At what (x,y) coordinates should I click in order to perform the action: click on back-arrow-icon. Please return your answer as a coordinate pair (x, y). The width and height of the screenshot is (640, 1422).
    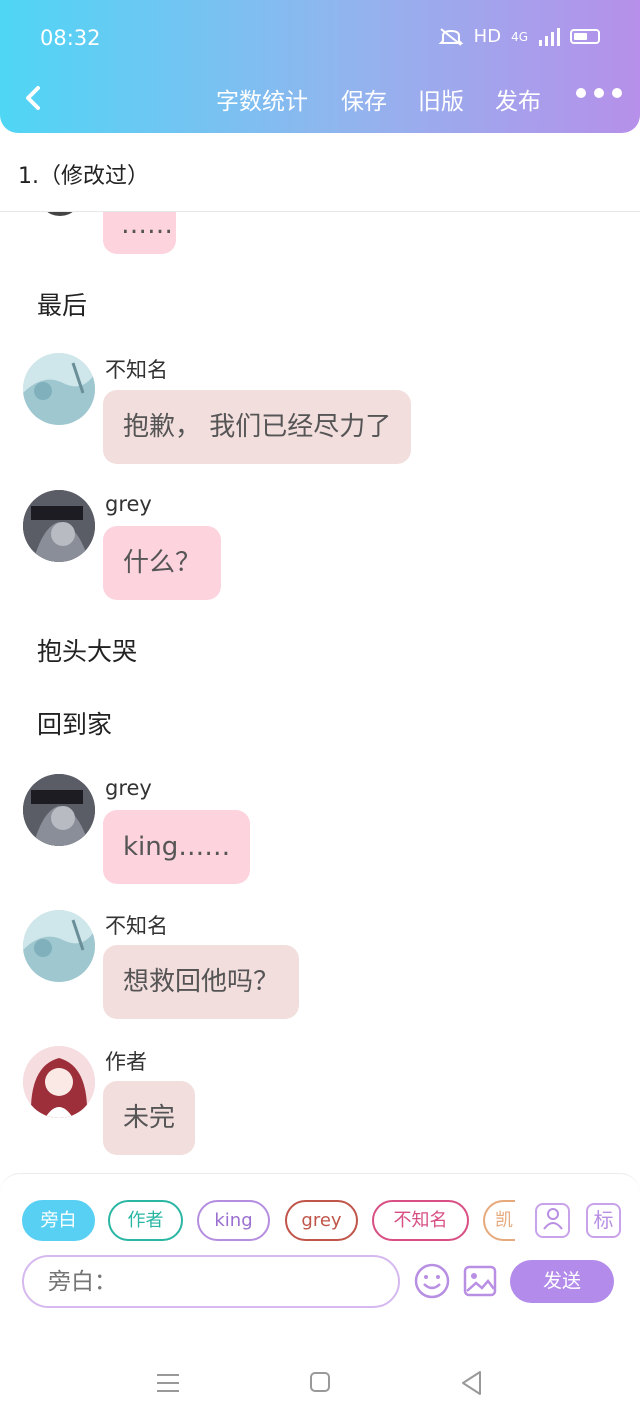
    Looking at the image, I should click on (35, 98).